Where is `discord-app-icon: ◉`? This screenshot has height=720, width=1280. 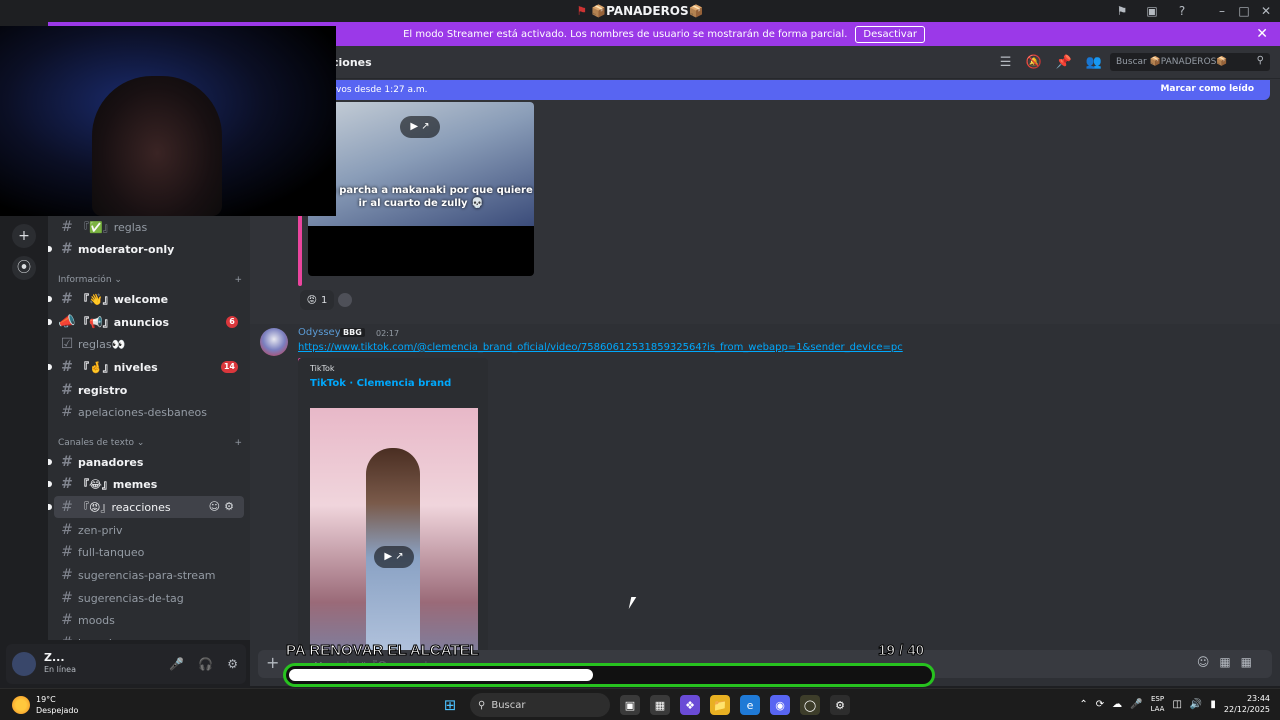 discord-app-icon: ◉ is located at coordinates (780, 705).